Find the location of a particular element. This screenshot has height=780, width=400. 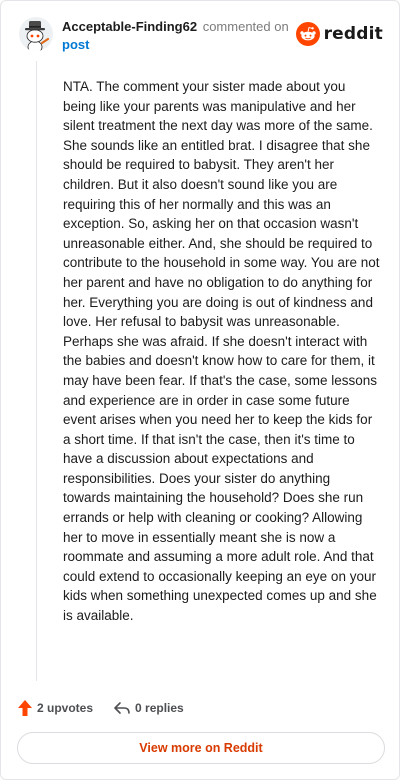

reply-arrow-icon is located at coordinates (122, 708).